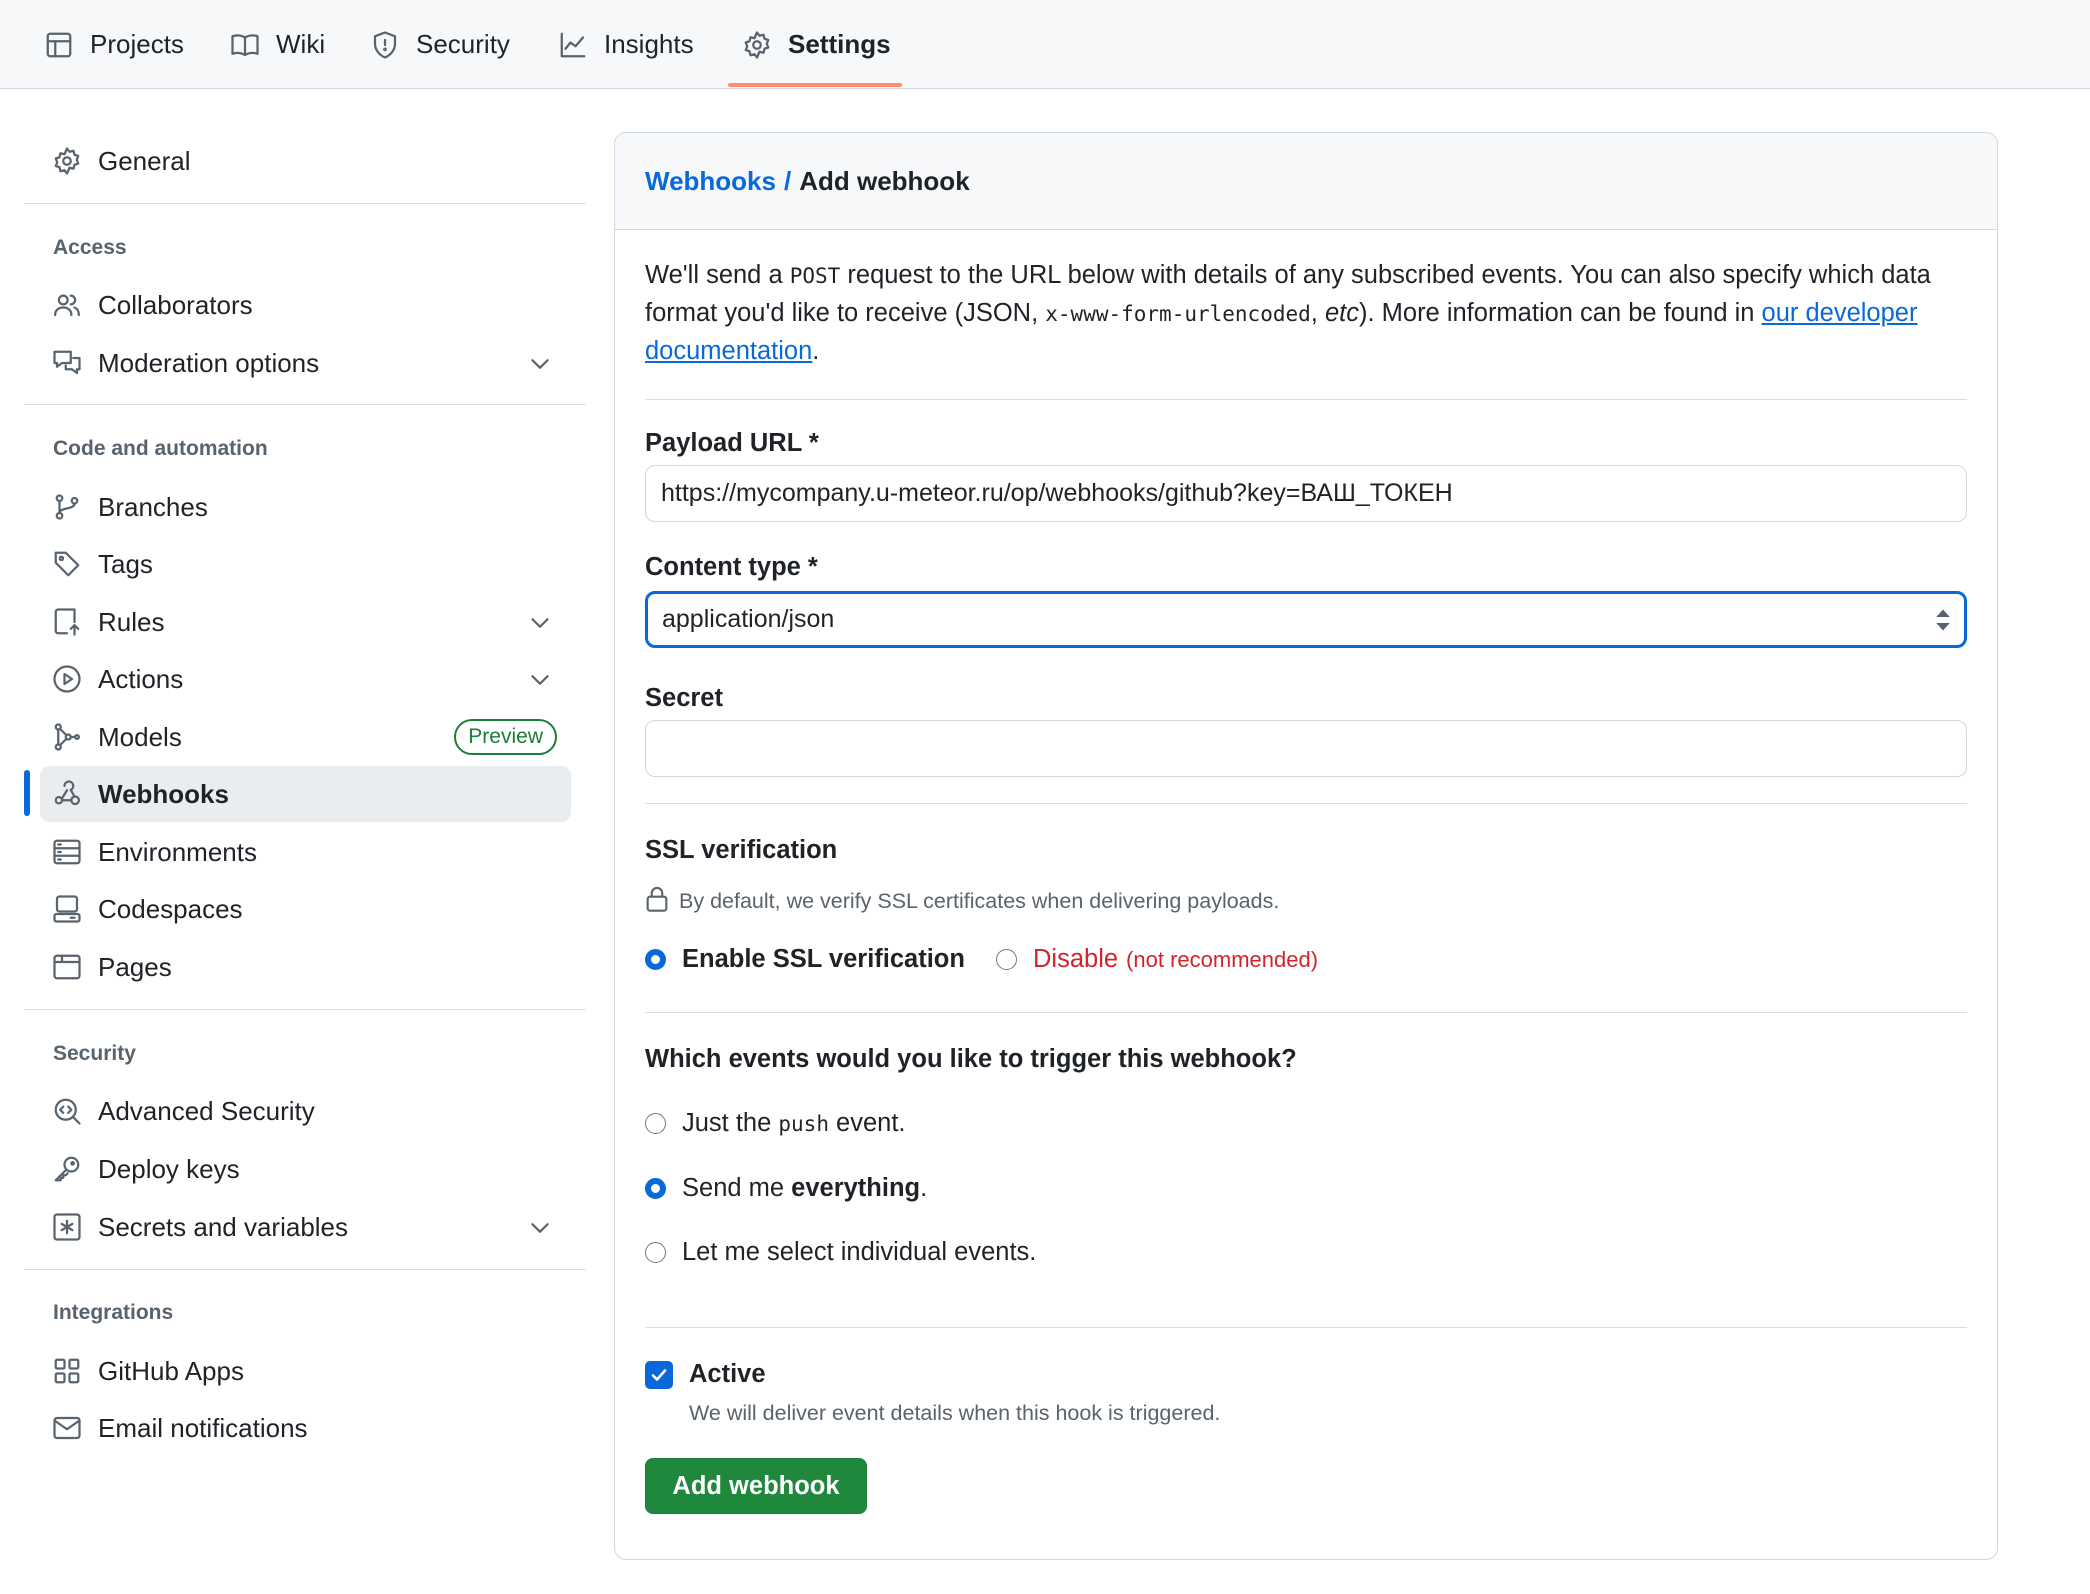  I want to click on events-push-label: Just the push event., so click(794, 1123).